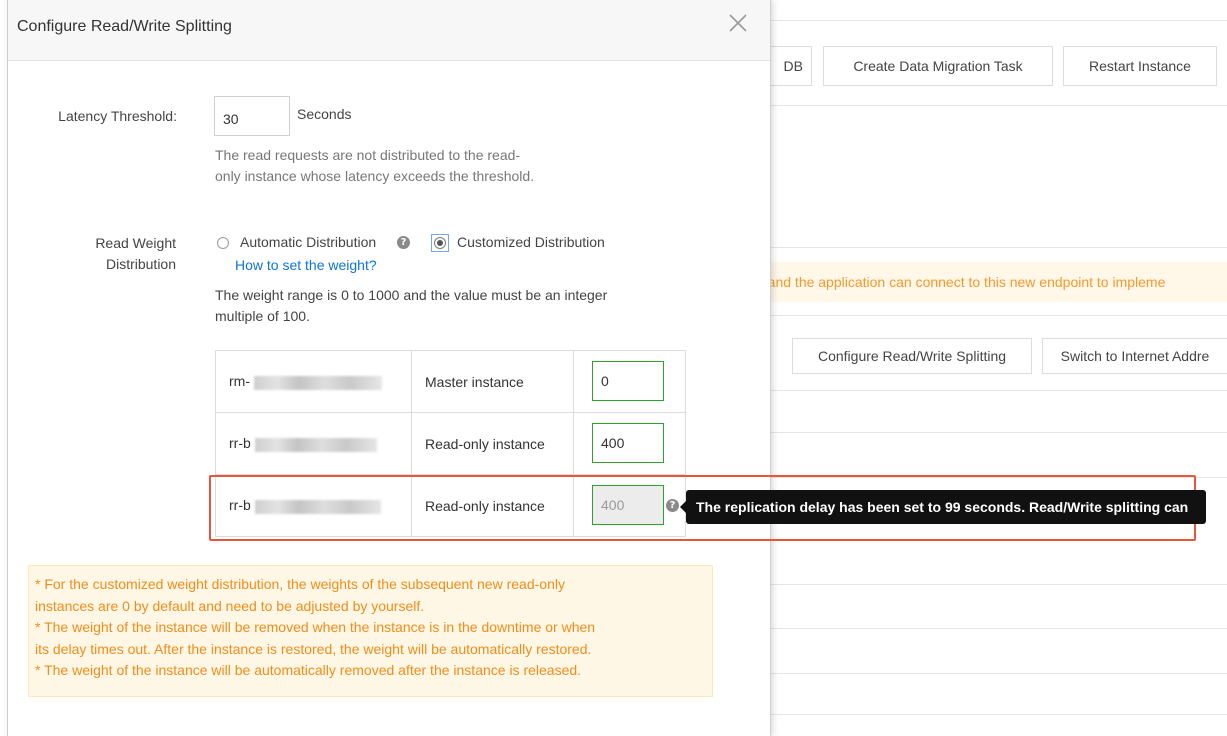 This screenshot has height=736, width=1227. I want to click on restart-instance-button: Restart Instance, so click(1140, 66).